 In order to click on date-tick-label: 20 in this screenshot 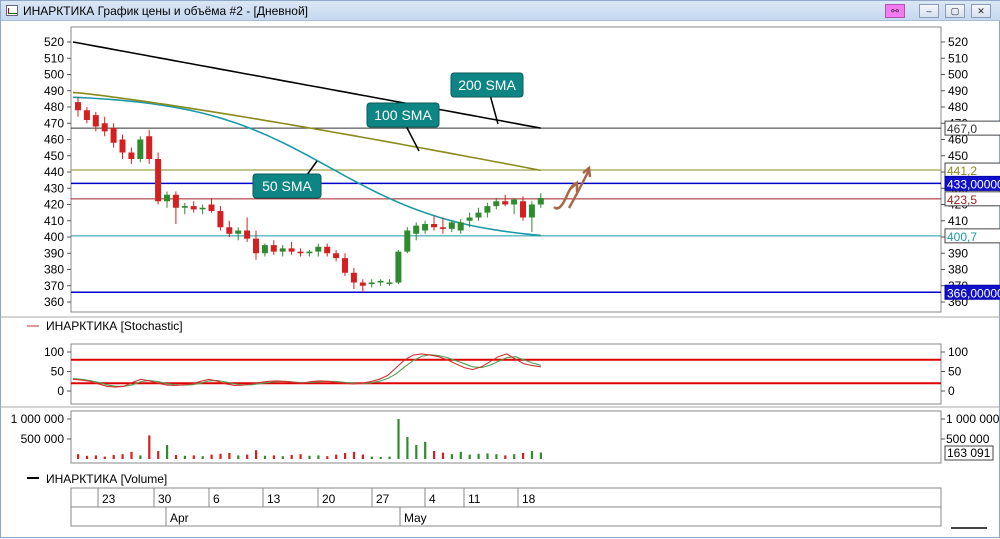, I will do `click(329, 499)`.